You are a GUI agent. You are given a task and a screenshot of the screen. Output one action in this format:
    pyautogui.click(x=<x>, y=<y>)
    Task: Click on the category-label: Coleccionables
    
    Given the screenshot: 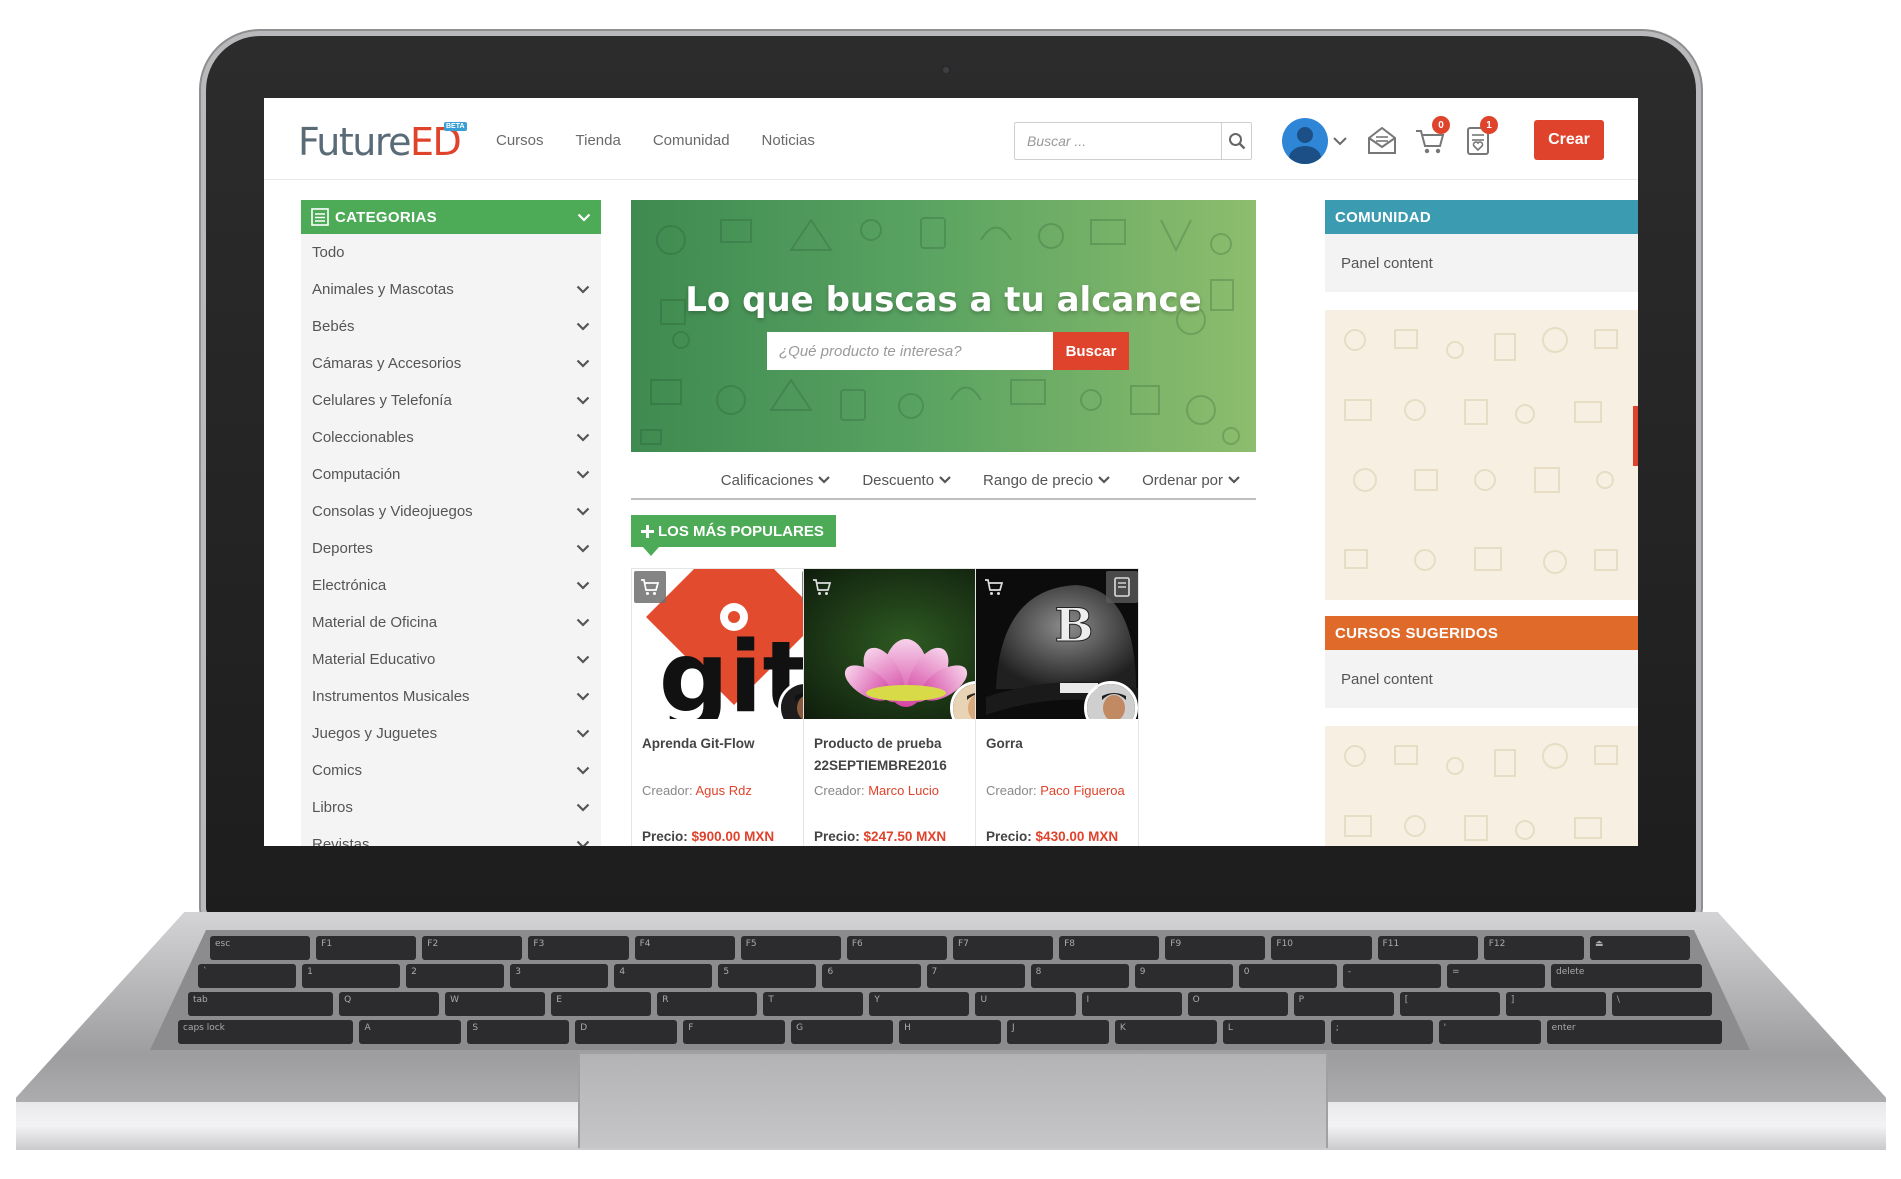 What is the action you would take?
    pyautogui.click(x=363, y=437)
    